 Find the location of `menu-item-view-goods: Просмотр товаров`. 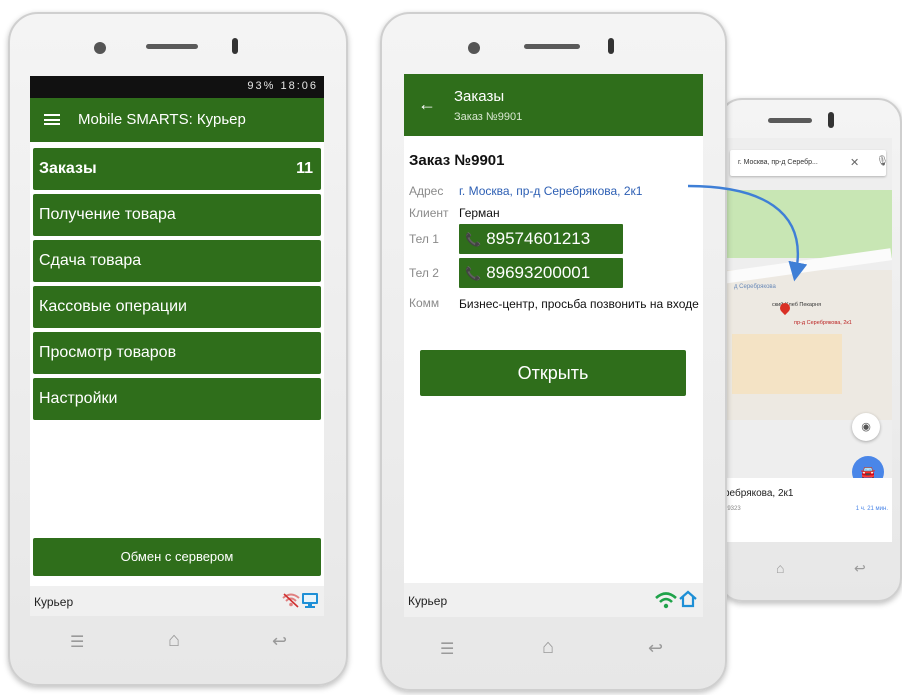

menu-item-view-goods: Просмотр товаров is located at coordinates (177, 353).